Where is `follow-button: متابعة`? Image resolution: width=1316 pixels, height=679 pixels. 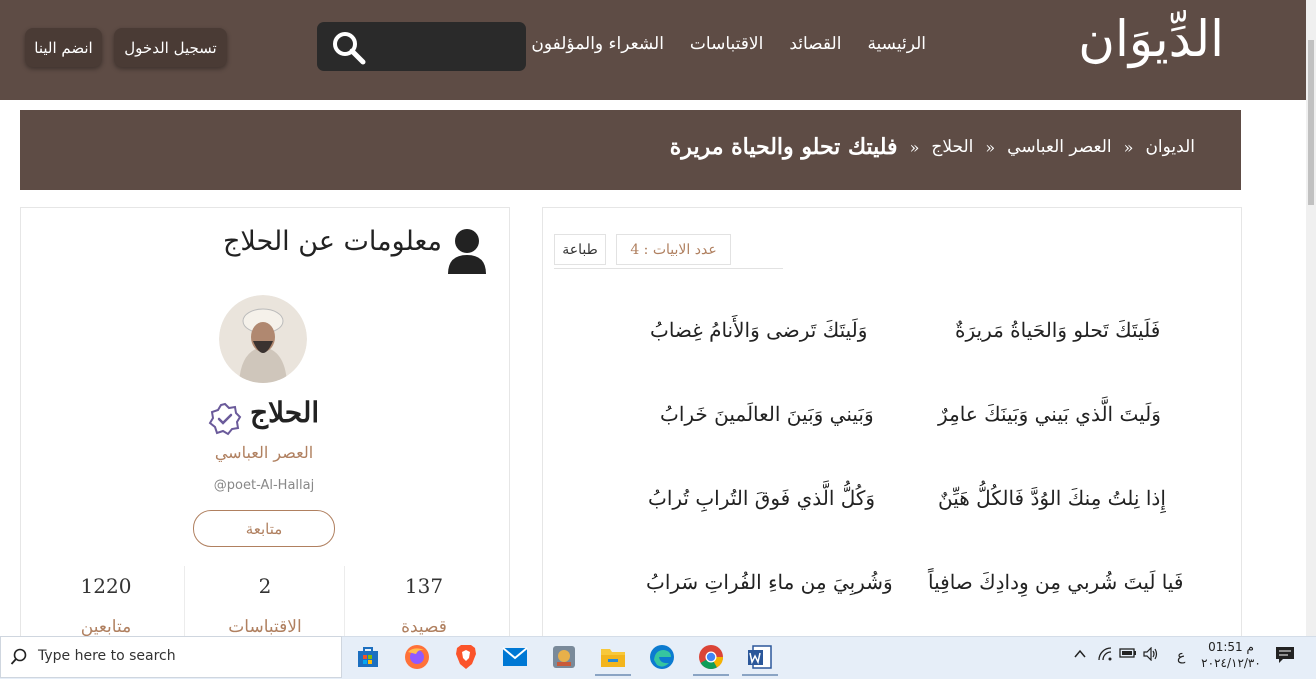 follow-button: متابعة is located at coordinates (264, 528).